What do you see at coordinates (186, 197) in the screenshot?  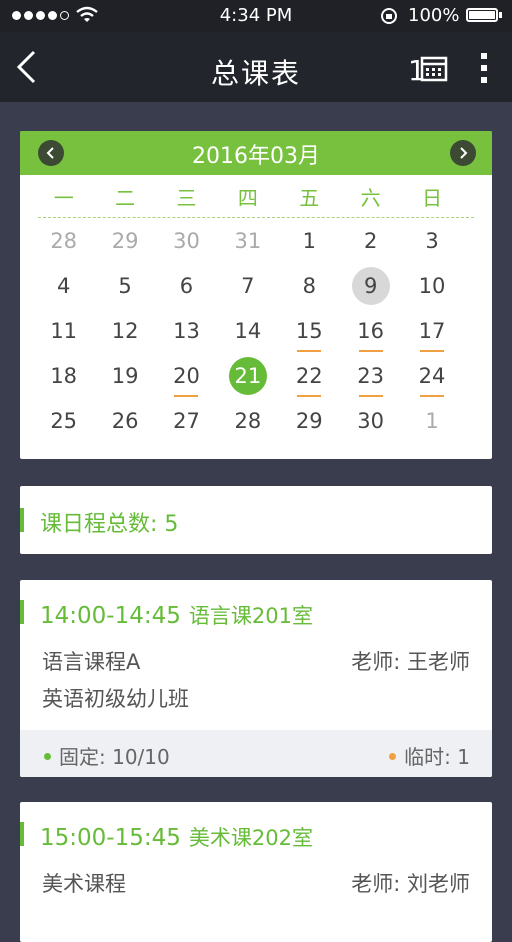 I see `weekday-label: 三` at bounding box center [186, 197].